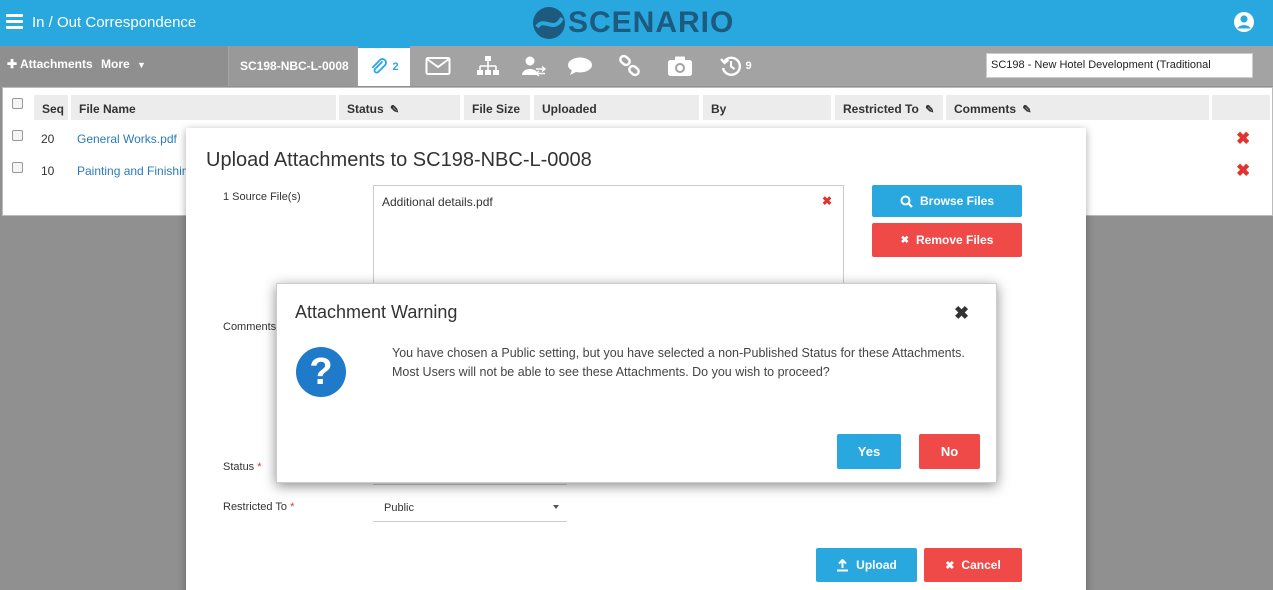 This screenshot has height=590, width=1273. Describe the element at coordinates (1244, 22) in the screenshot. I see `user-account-icon` at that location.